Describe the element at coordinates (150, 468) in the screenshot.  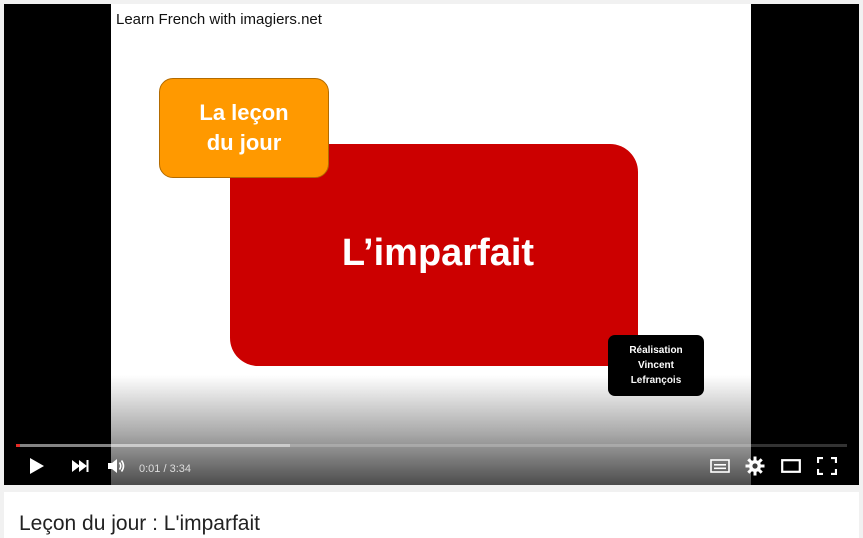
I see `current-time: 0:01` at that location.